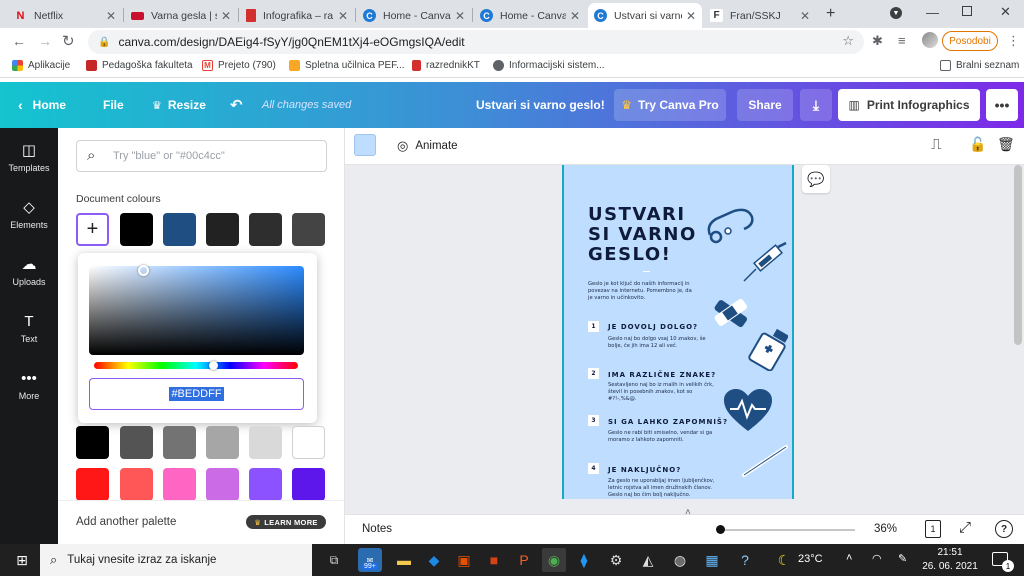  I want to click on rail-item-uploads: ☁ Uploads, so click(29, 272).